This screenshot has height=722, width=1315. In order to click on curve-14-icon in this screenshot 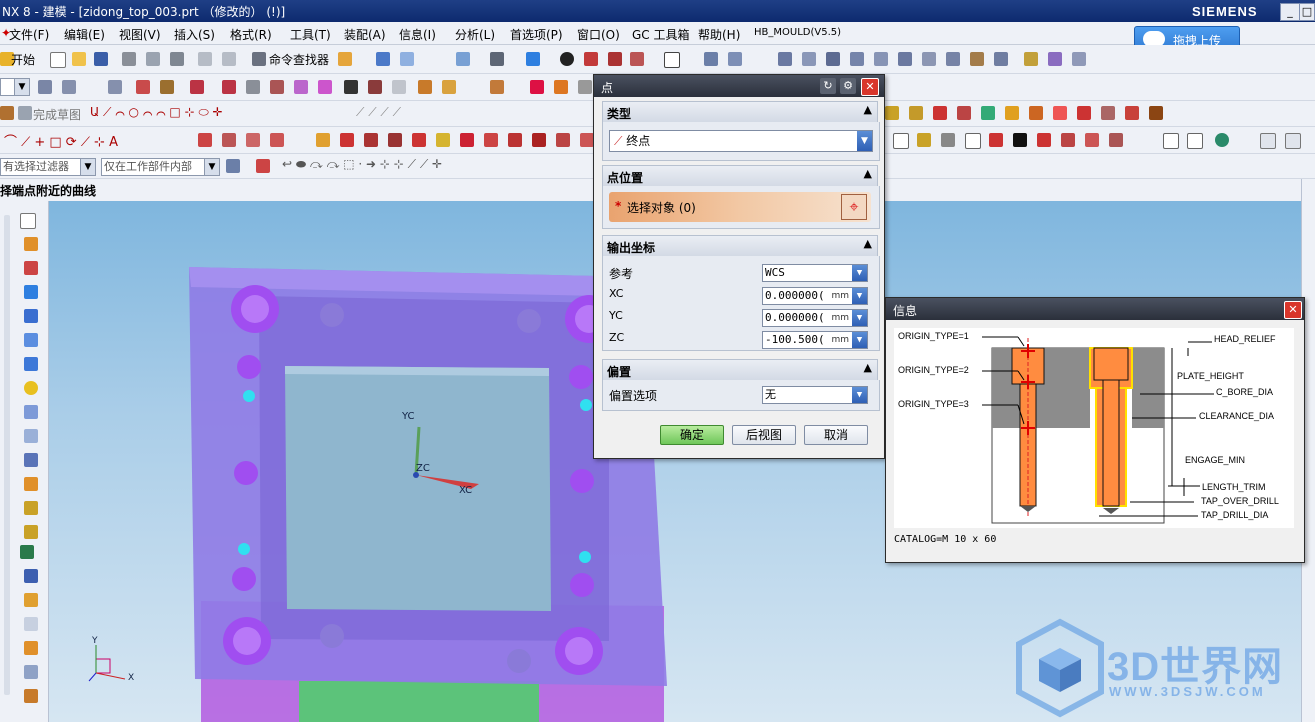, I will do `click(539, 140)`.